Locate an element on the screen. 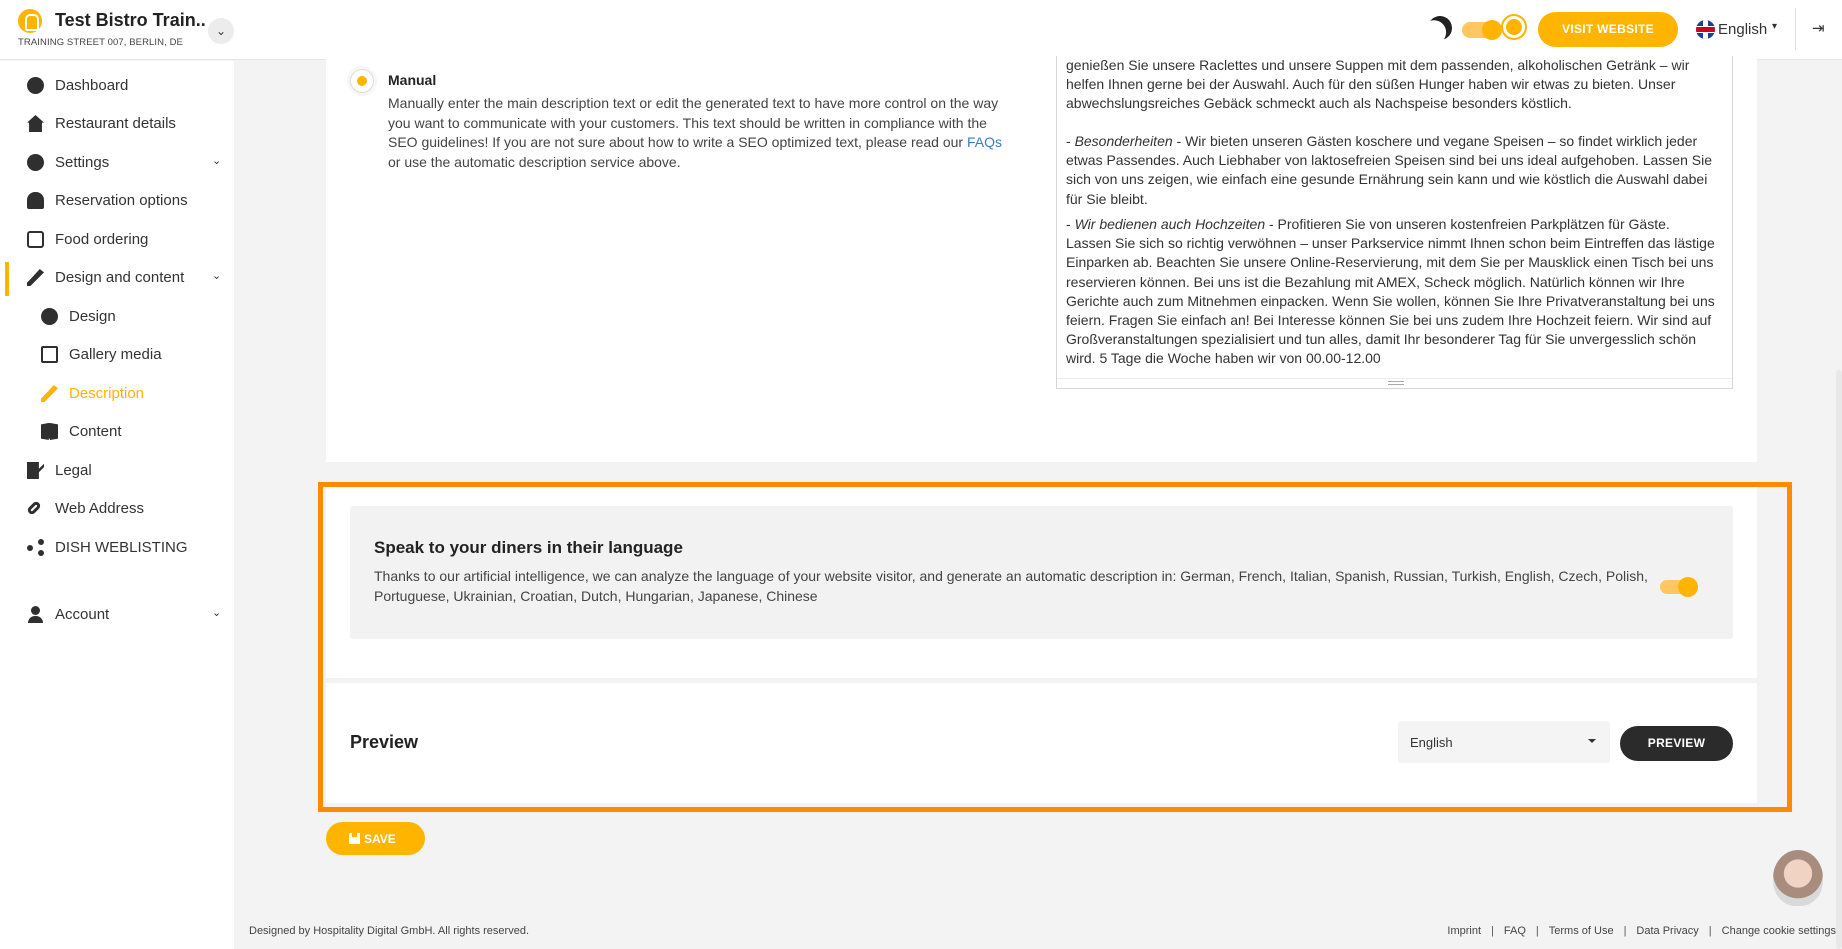 Image resolution: width=1842 pixels, height=949 pixels. sidebar-item-label: Dashboard is located at coordinates (92, 85).